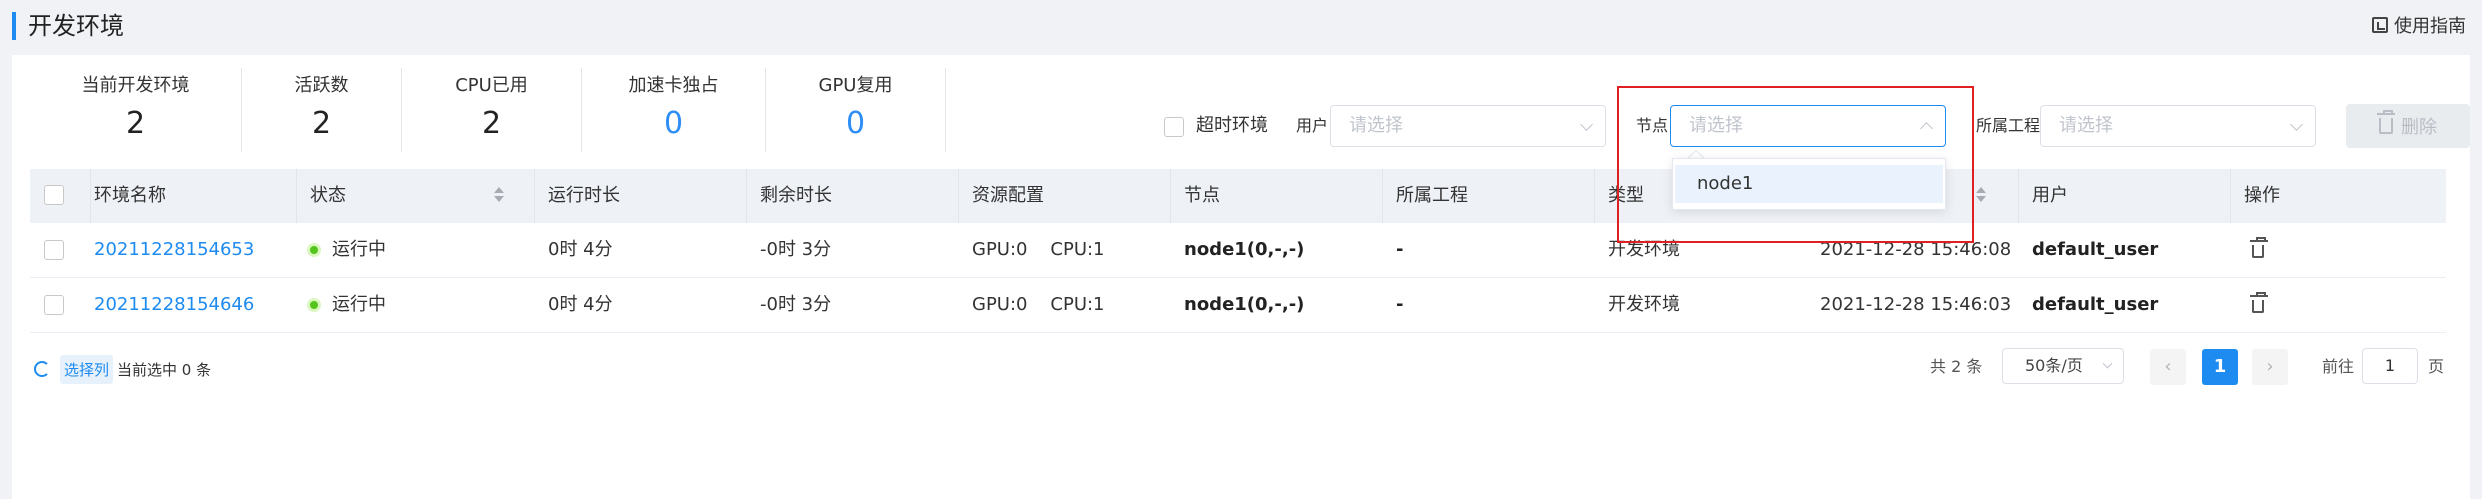 The height and width of the screenshot is (499, 2482). What do you see at coordinates (328, 196) in the screenshot?
I see `col-header-status: 状态` at bounding box center [328, 196].